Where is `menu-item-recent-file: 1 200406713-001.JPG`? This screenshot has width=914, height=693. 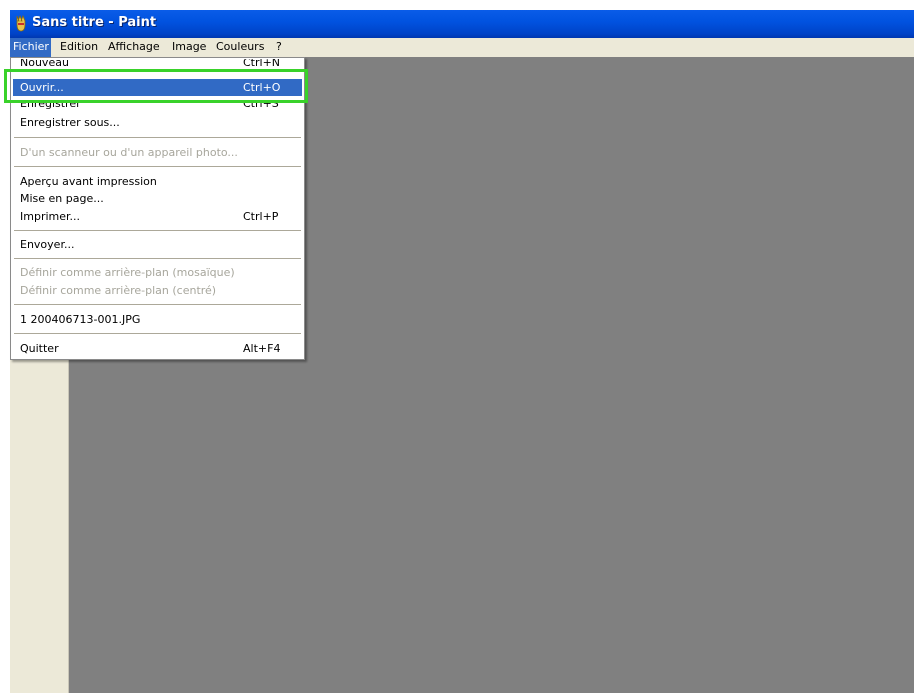 menu-item-recent-file: 1 200406713-001.JPG is located at coordinates (157, 319).